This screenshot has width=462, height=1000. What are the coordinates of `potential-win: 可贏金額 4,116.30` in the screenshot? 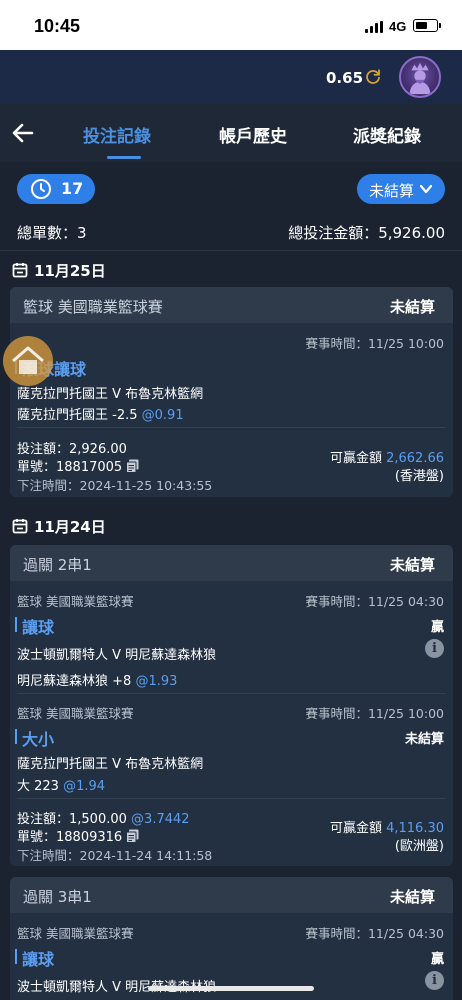 It's located at (387, 826).